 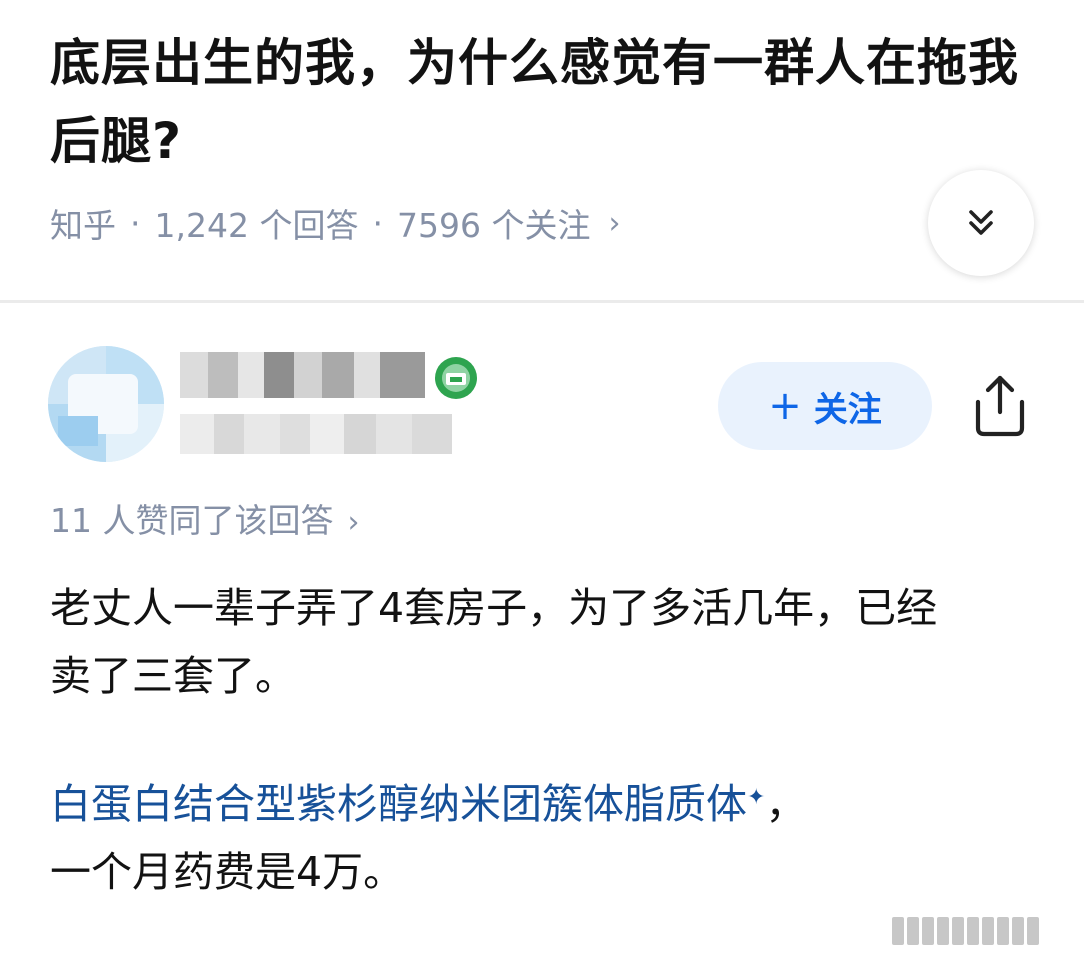 What do you see at coordinates (83, 225) in the screenshot?
I see `source-label: 知乎` at bounding box center [83, 225].